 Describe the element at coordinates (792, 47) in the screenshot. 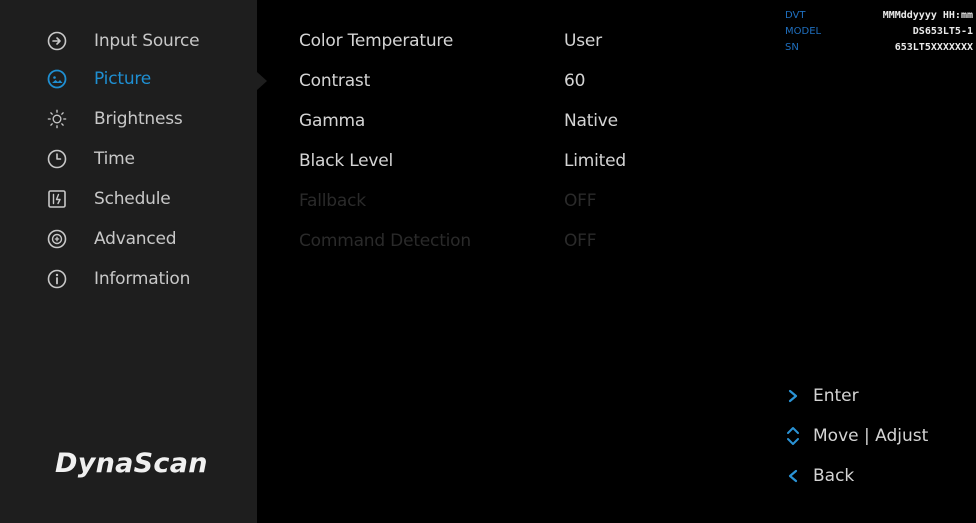

I see `info-key: SN` at that location.